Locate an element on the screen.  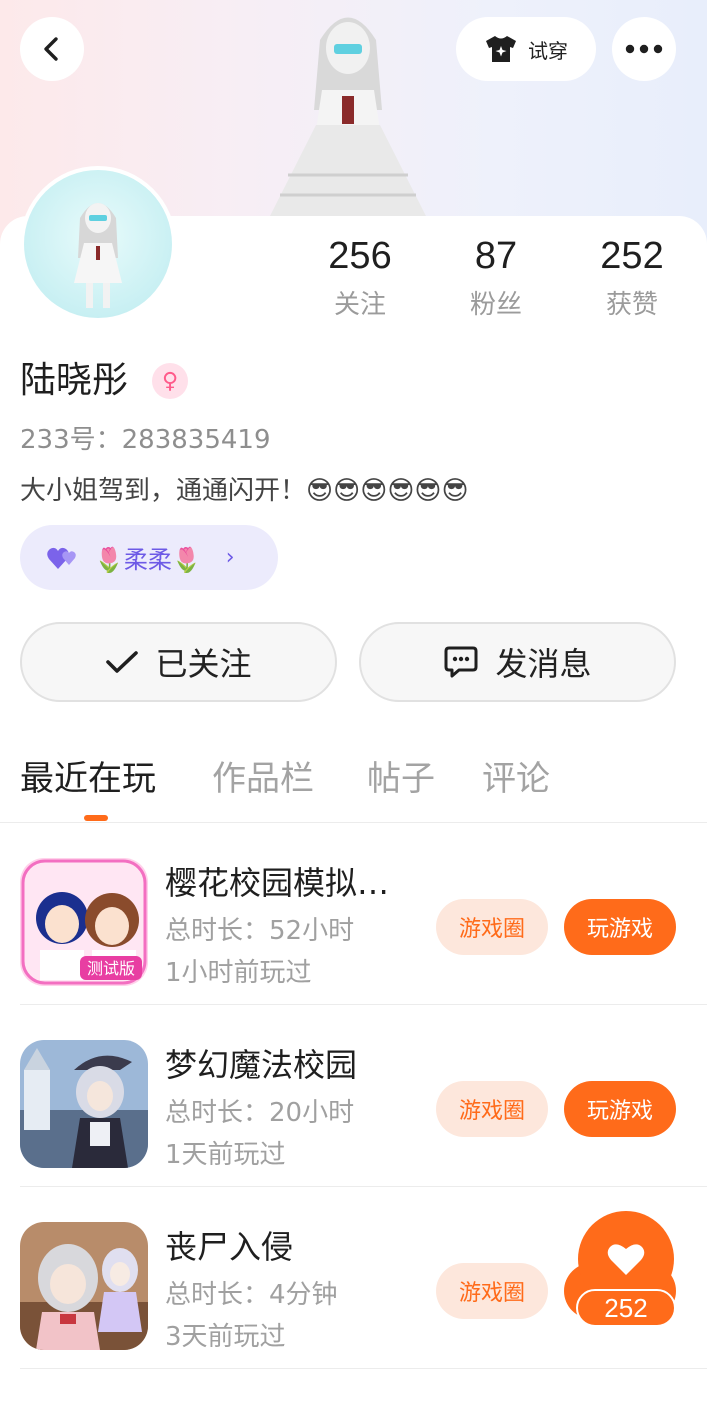
following-button: 已关注 is located at coordinates (178, 662).